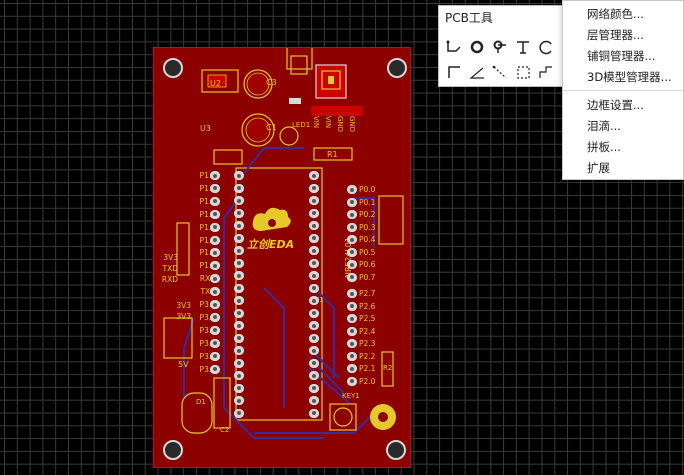 The image size is (684, 475). I want to click on via-icon, so click(476, 46).